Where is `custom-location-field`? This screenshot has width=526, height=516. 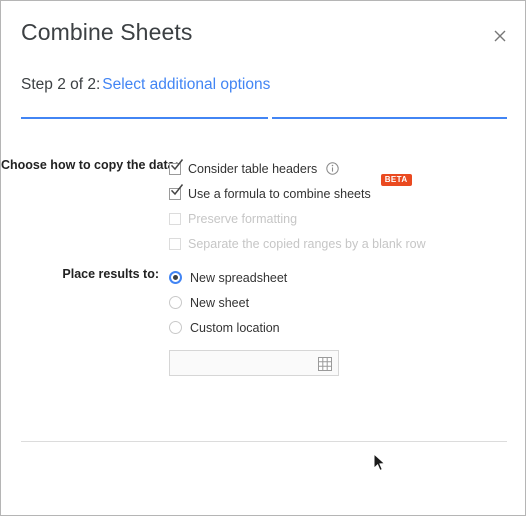 custom-location-field is located at coordinates (254, 363).